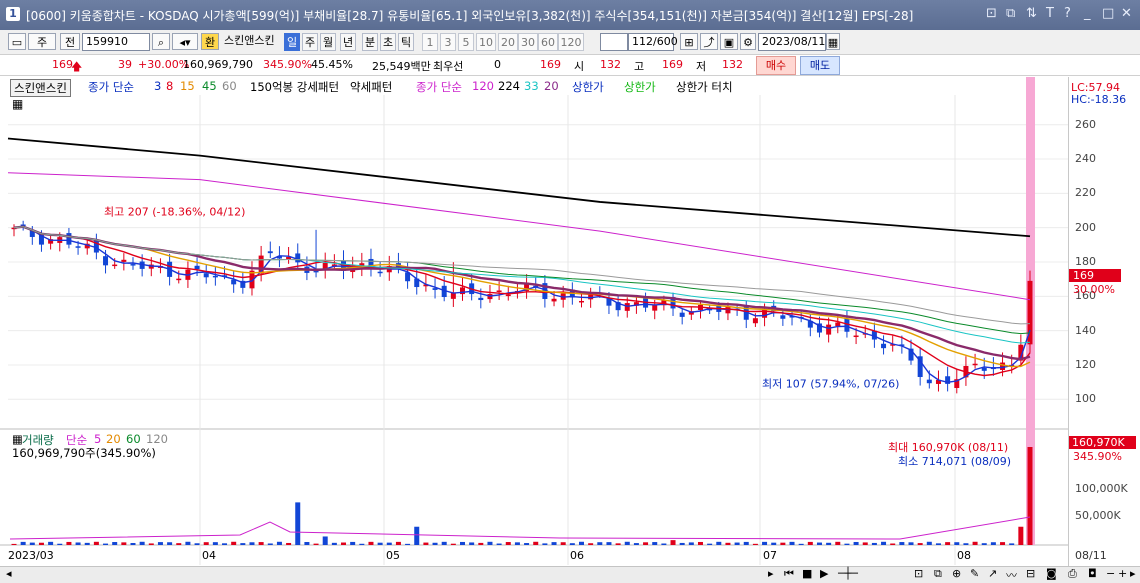 This screenshot has width=1140, height=583. Describe the element at coordinates (771, 573) in the screenshot. I see `scroll-right-icon: ▸` at that location.